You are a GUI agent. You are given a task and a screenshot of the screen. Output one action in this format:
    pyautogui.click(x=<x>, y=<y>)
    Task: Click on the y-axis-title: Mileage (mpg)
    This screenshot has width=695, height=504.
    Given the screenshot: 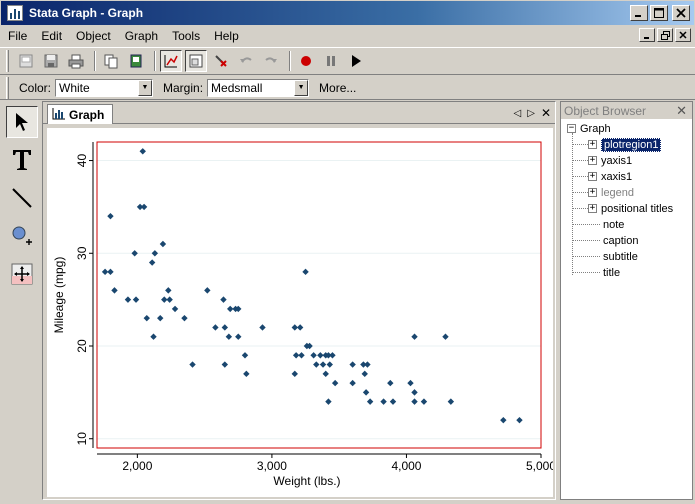 What is the action you would take?
    pyautogui.click(x=59, y=295)
    